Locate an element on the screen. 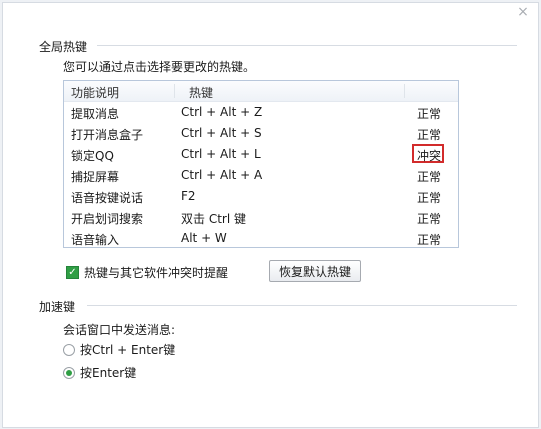 The height and width of the screenshot is (429, 541). row-function: 捕捉屏幕 is located at coordinates (95, 177).